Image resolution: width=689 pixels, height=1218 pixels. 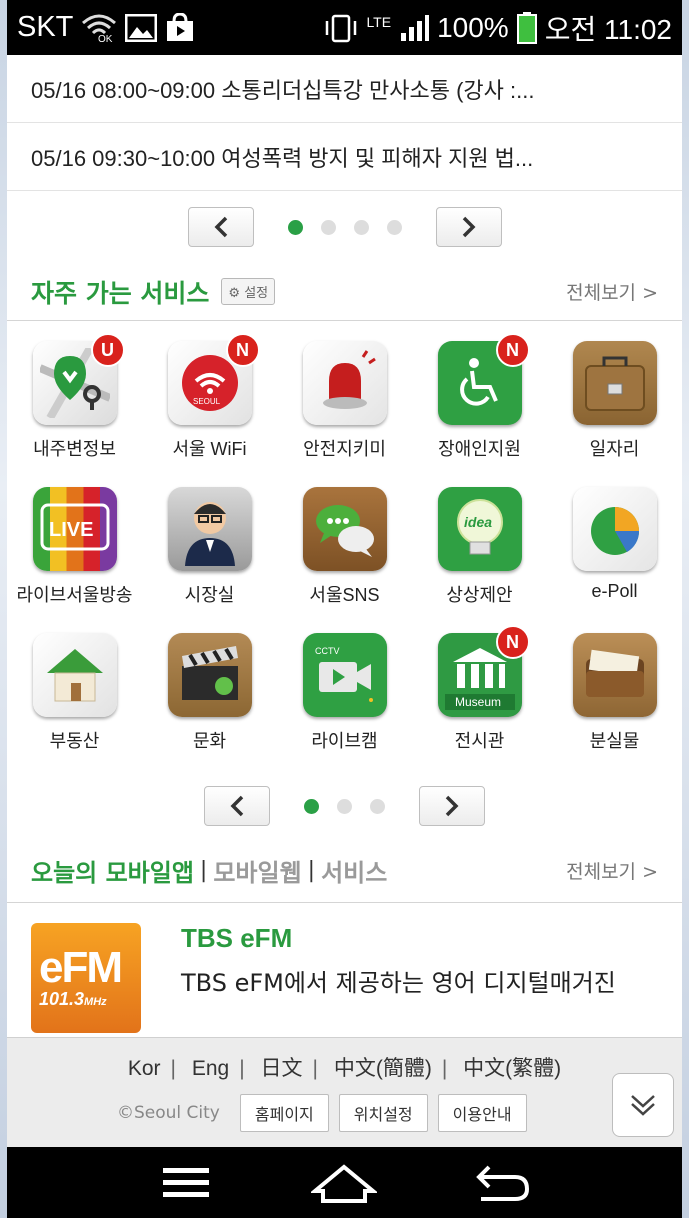 I want to click on double-chevron-down-icon, so click(x=643, y=1105).